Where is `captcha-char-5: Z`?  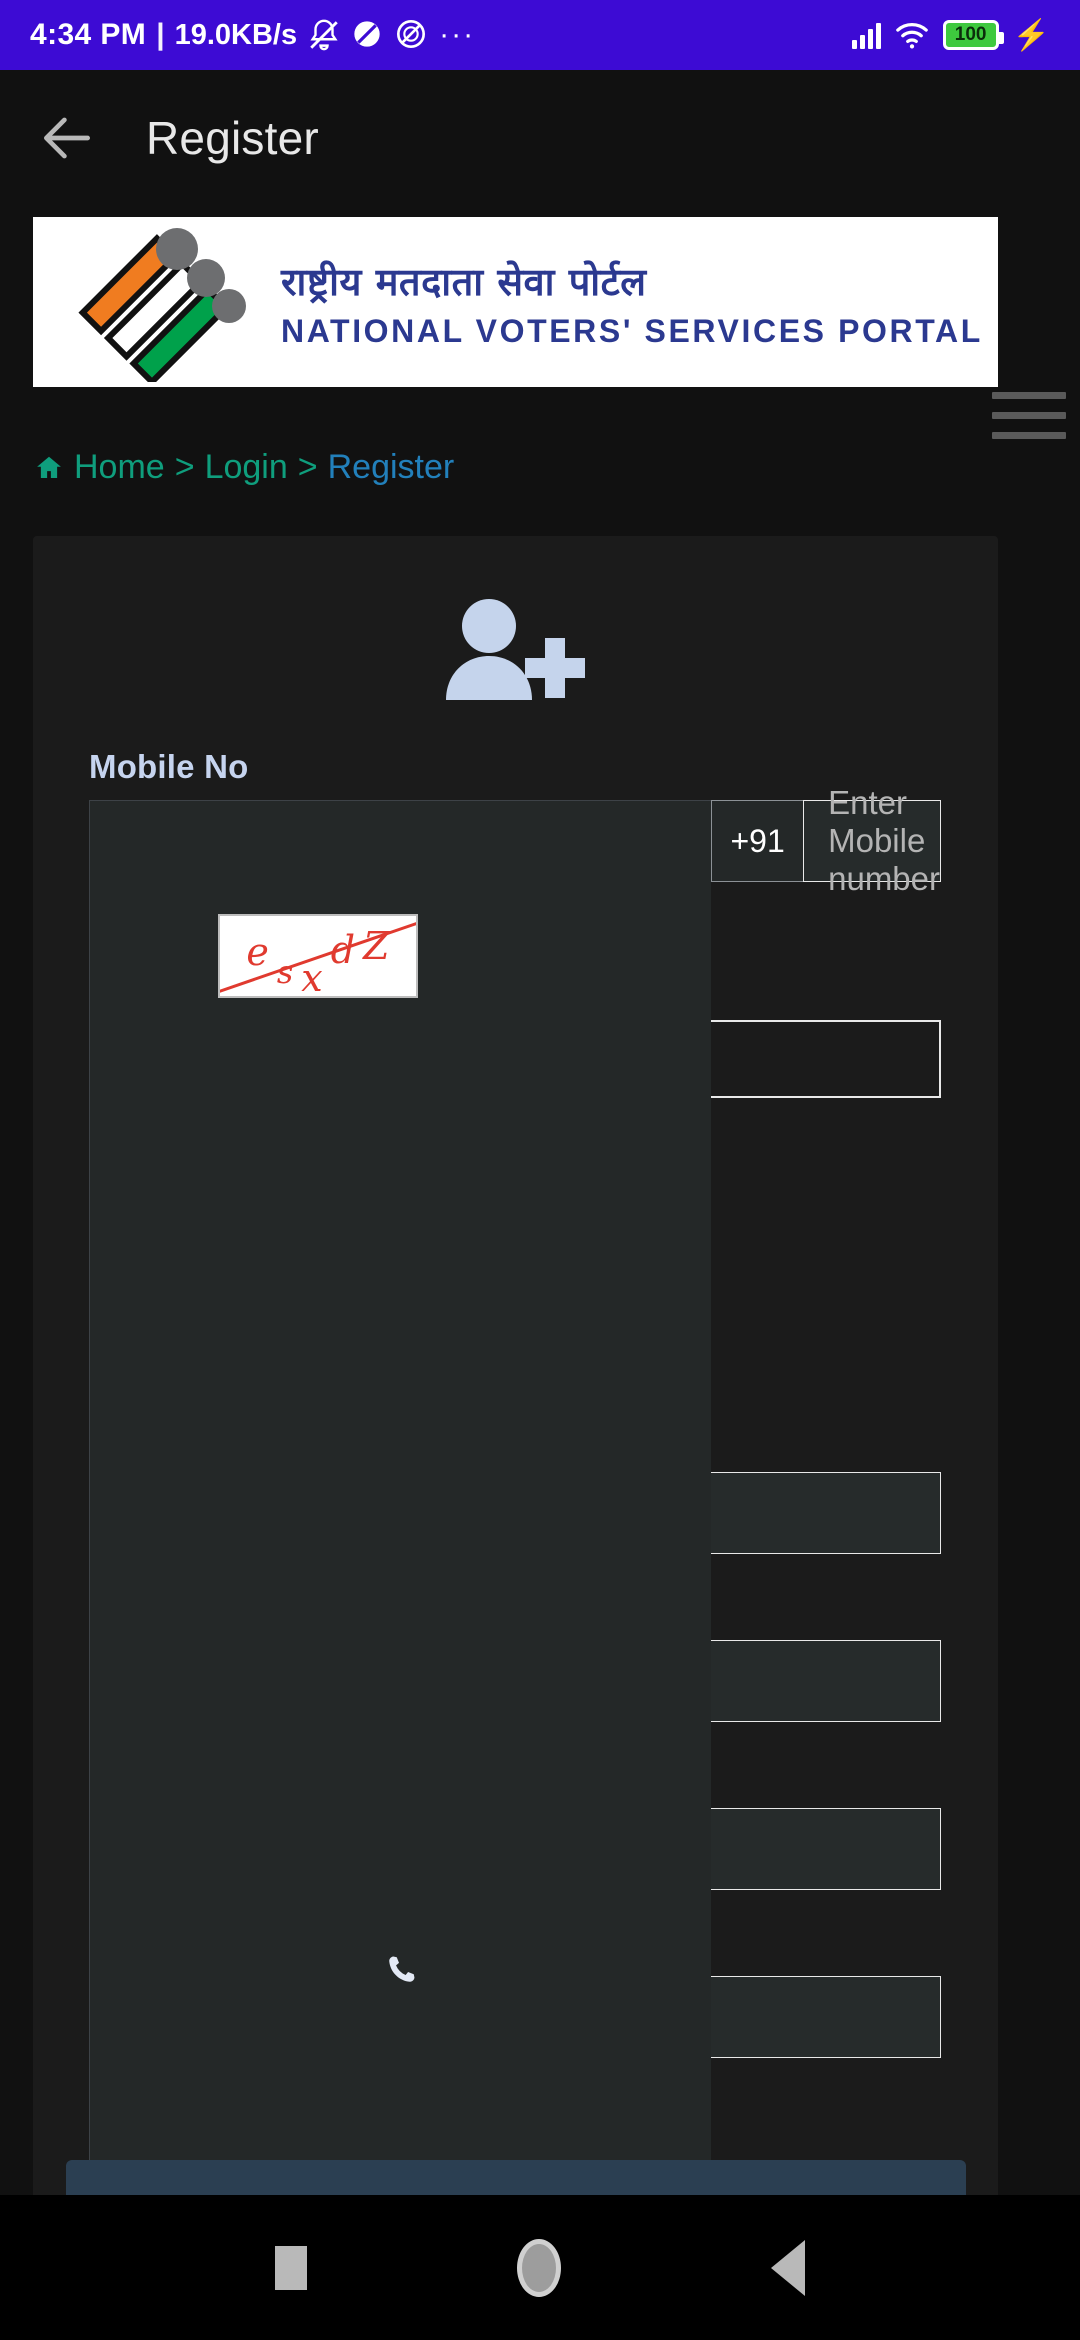
captcha-char-5: Z is located at coordinates (376, 946).